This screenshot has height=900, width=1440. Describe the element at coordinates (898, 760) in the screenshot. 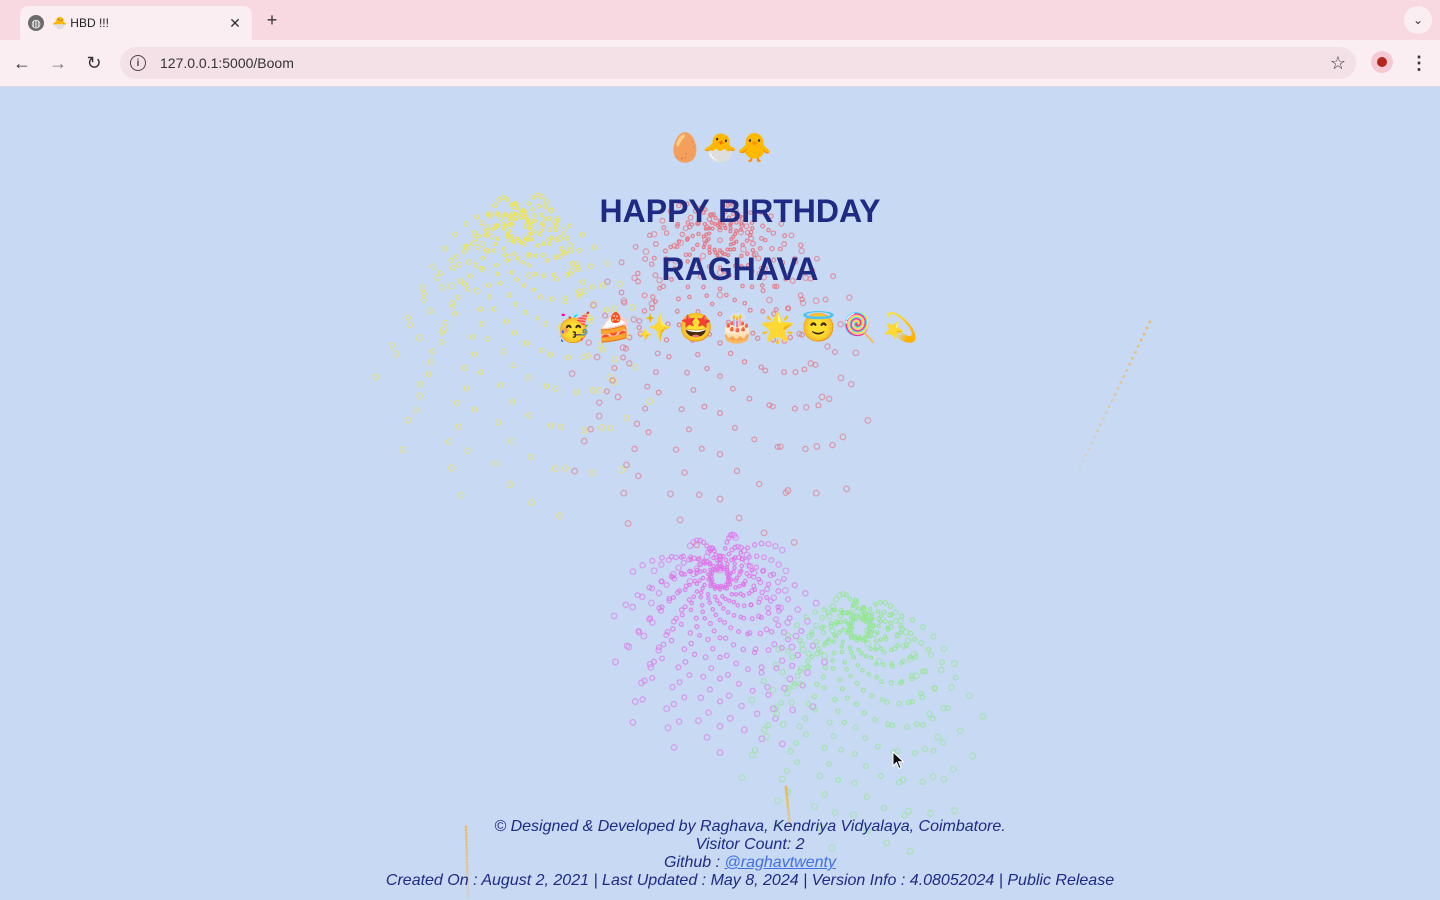

I see `mouse-cursor-icon` at that location.